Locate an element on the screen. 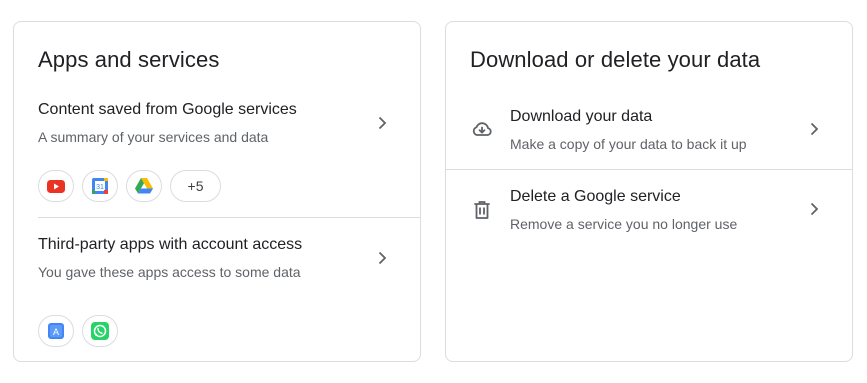  row-subtitle: Remove a service you no longer use is located at coordinates (624, 224).